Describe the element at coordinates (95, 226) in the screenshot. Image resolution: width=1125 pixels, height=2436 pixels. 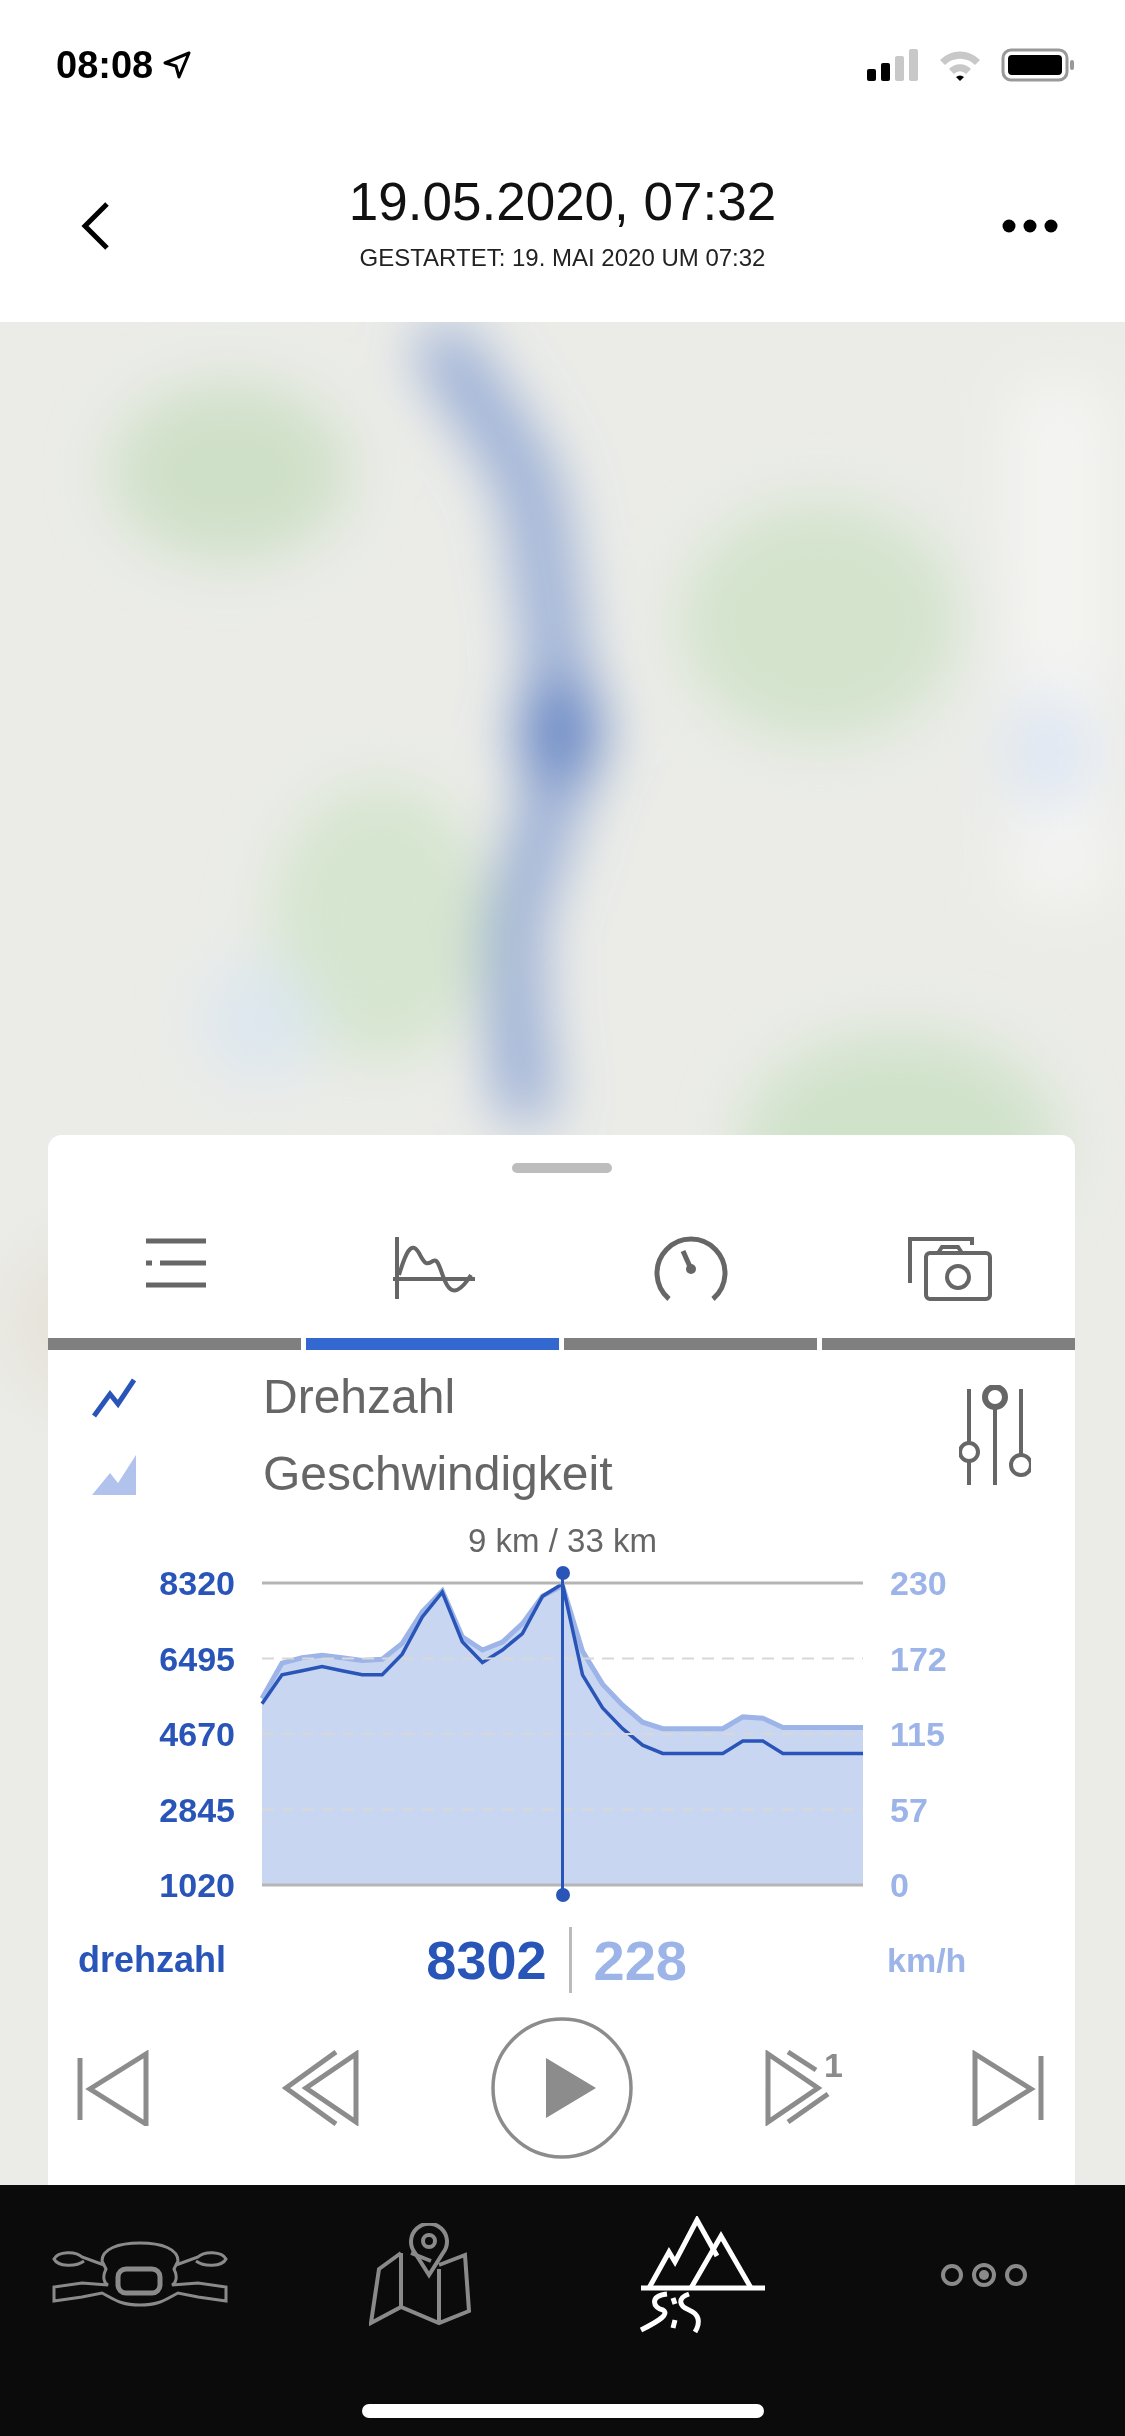
I see `back-icon` at that location.